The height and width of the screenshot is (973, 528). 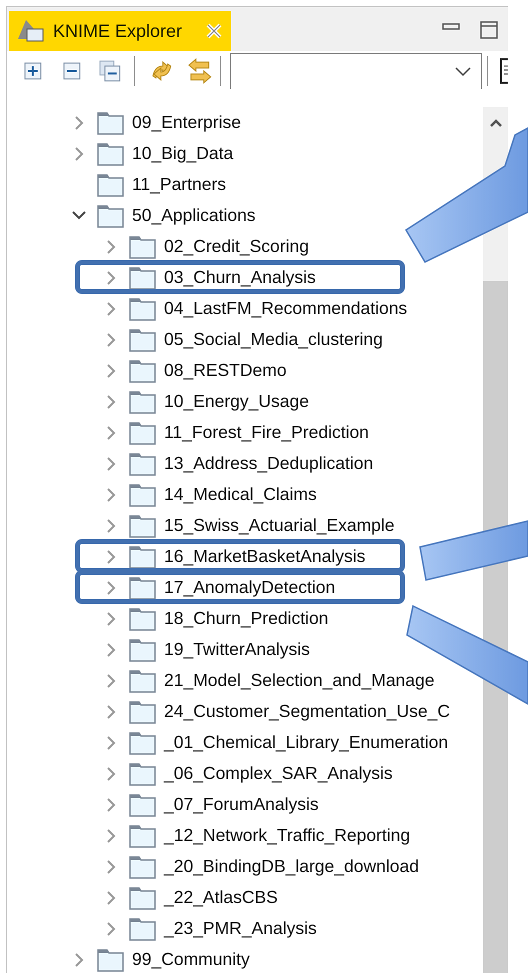 I want to click on folder-label: 24_Customer_Segmentation_Use_C, so click(x=307, y=711).